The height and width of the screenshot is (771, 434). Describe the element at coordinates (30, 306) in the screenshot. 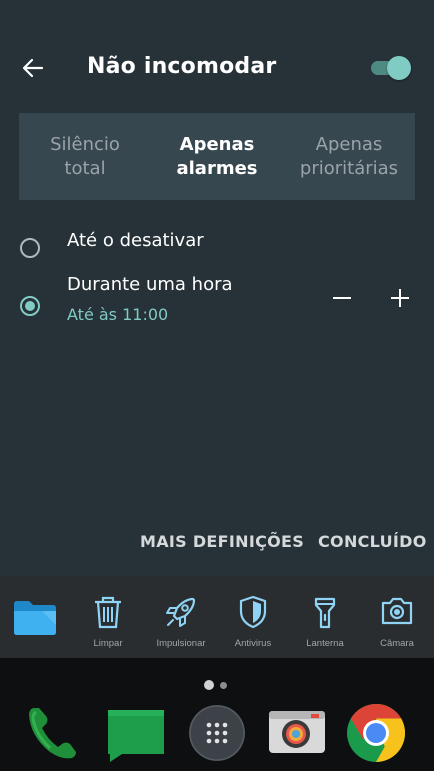

I see `radio-one-hour` at that location.